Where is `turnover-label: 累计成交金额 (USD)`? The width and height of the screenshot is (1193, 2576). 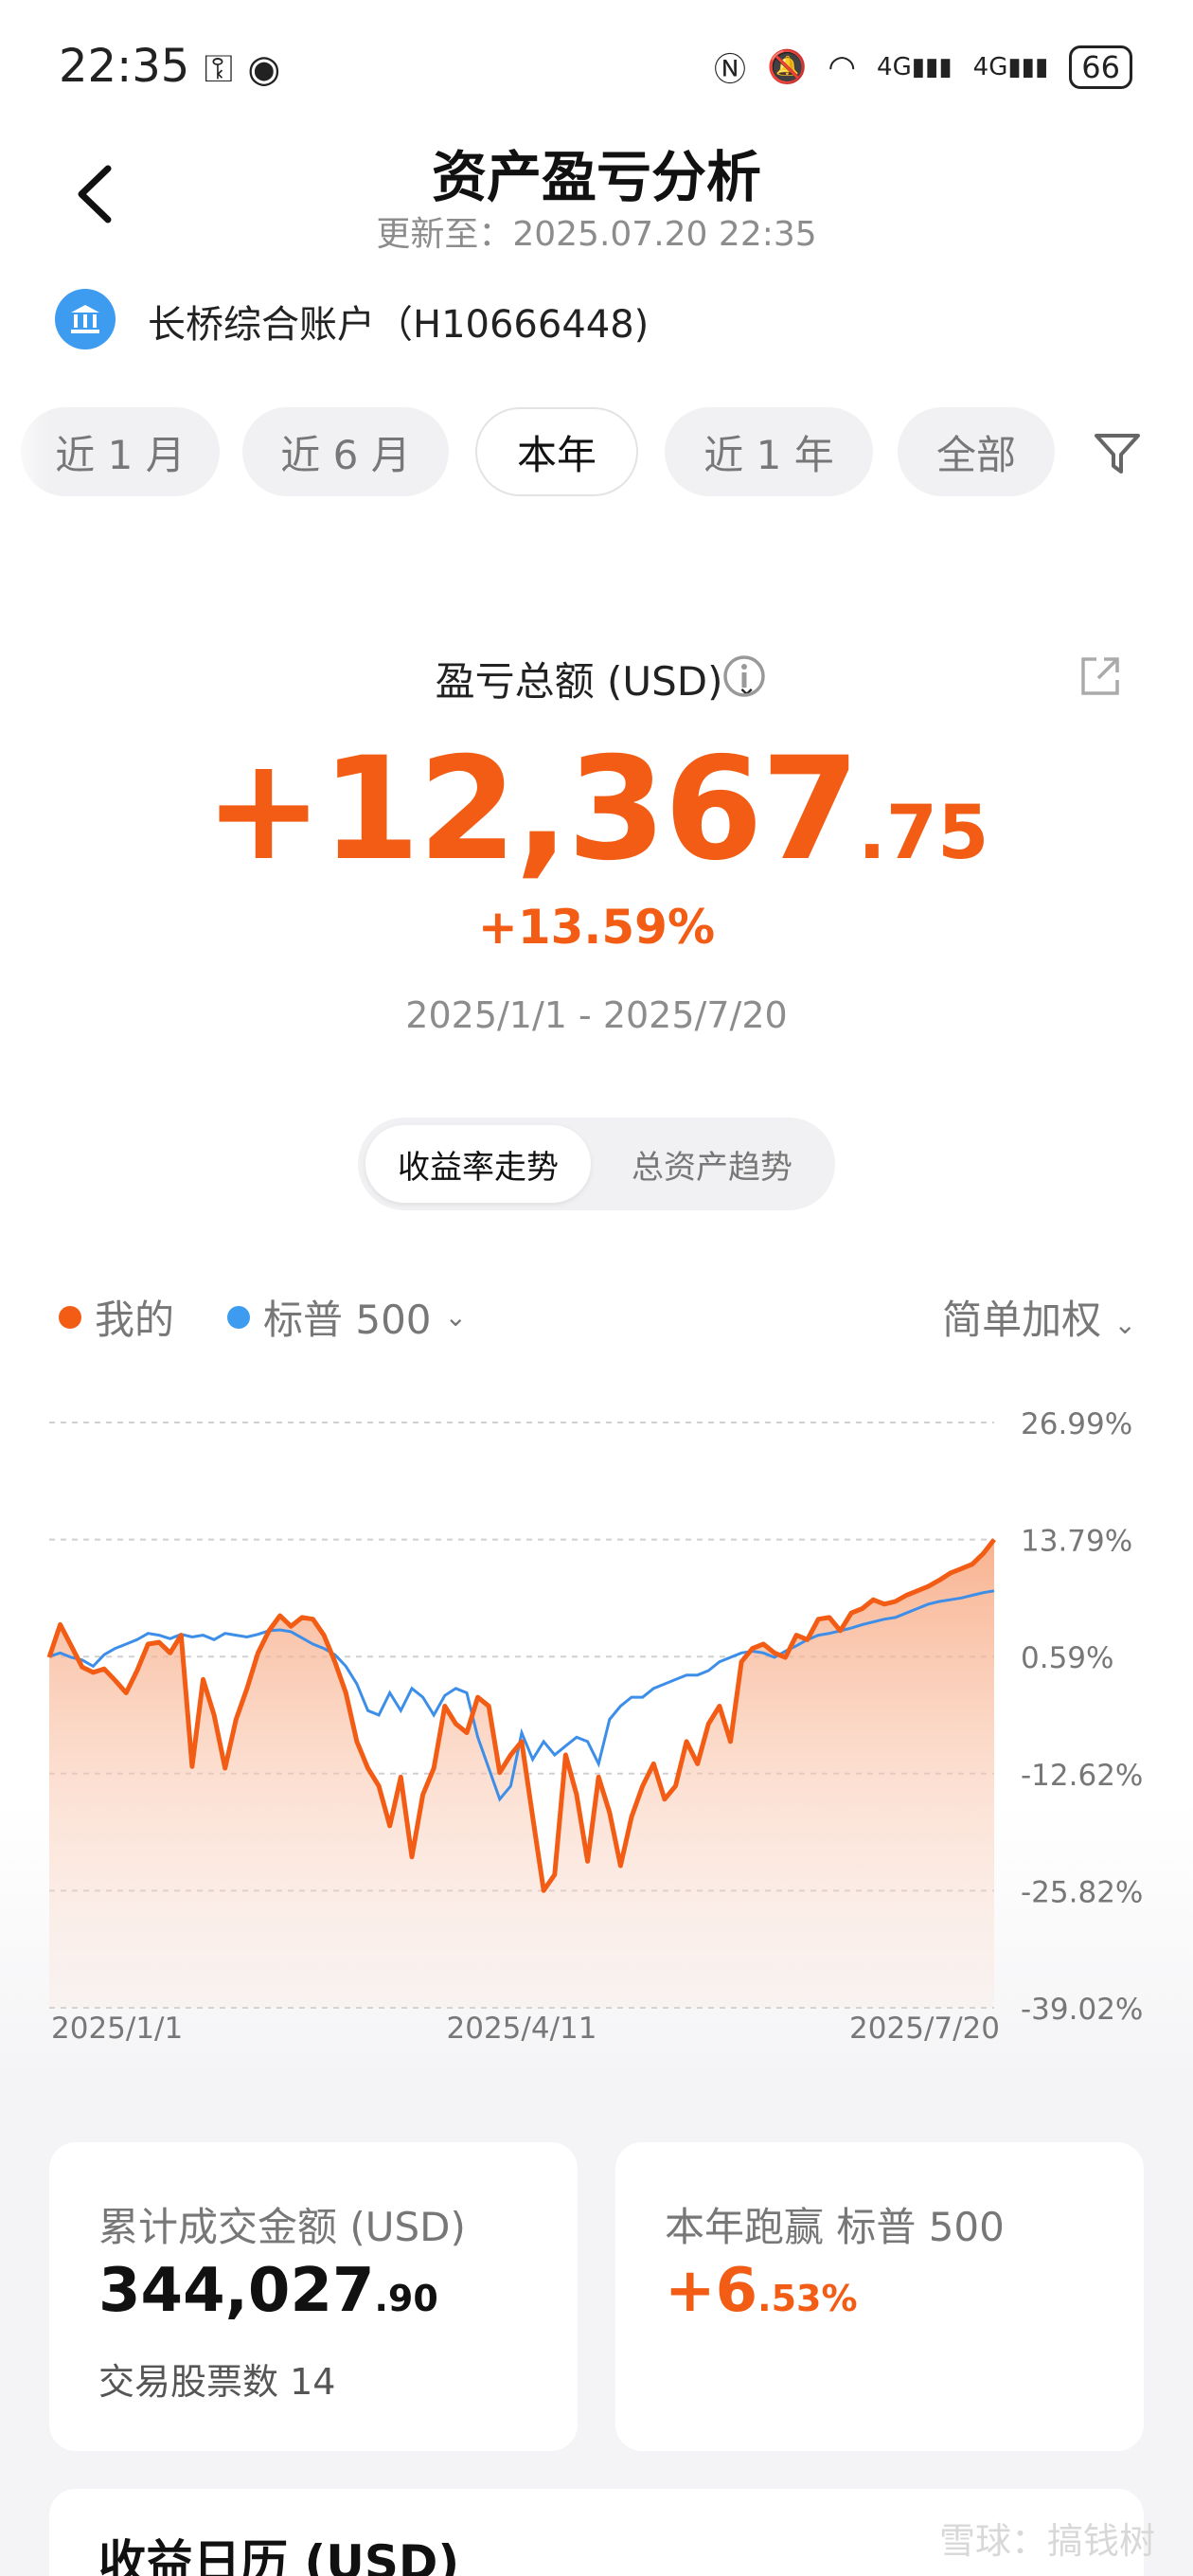
turnover-label: 累计成交金额 (USD) is located at coordinates (282, 2227).